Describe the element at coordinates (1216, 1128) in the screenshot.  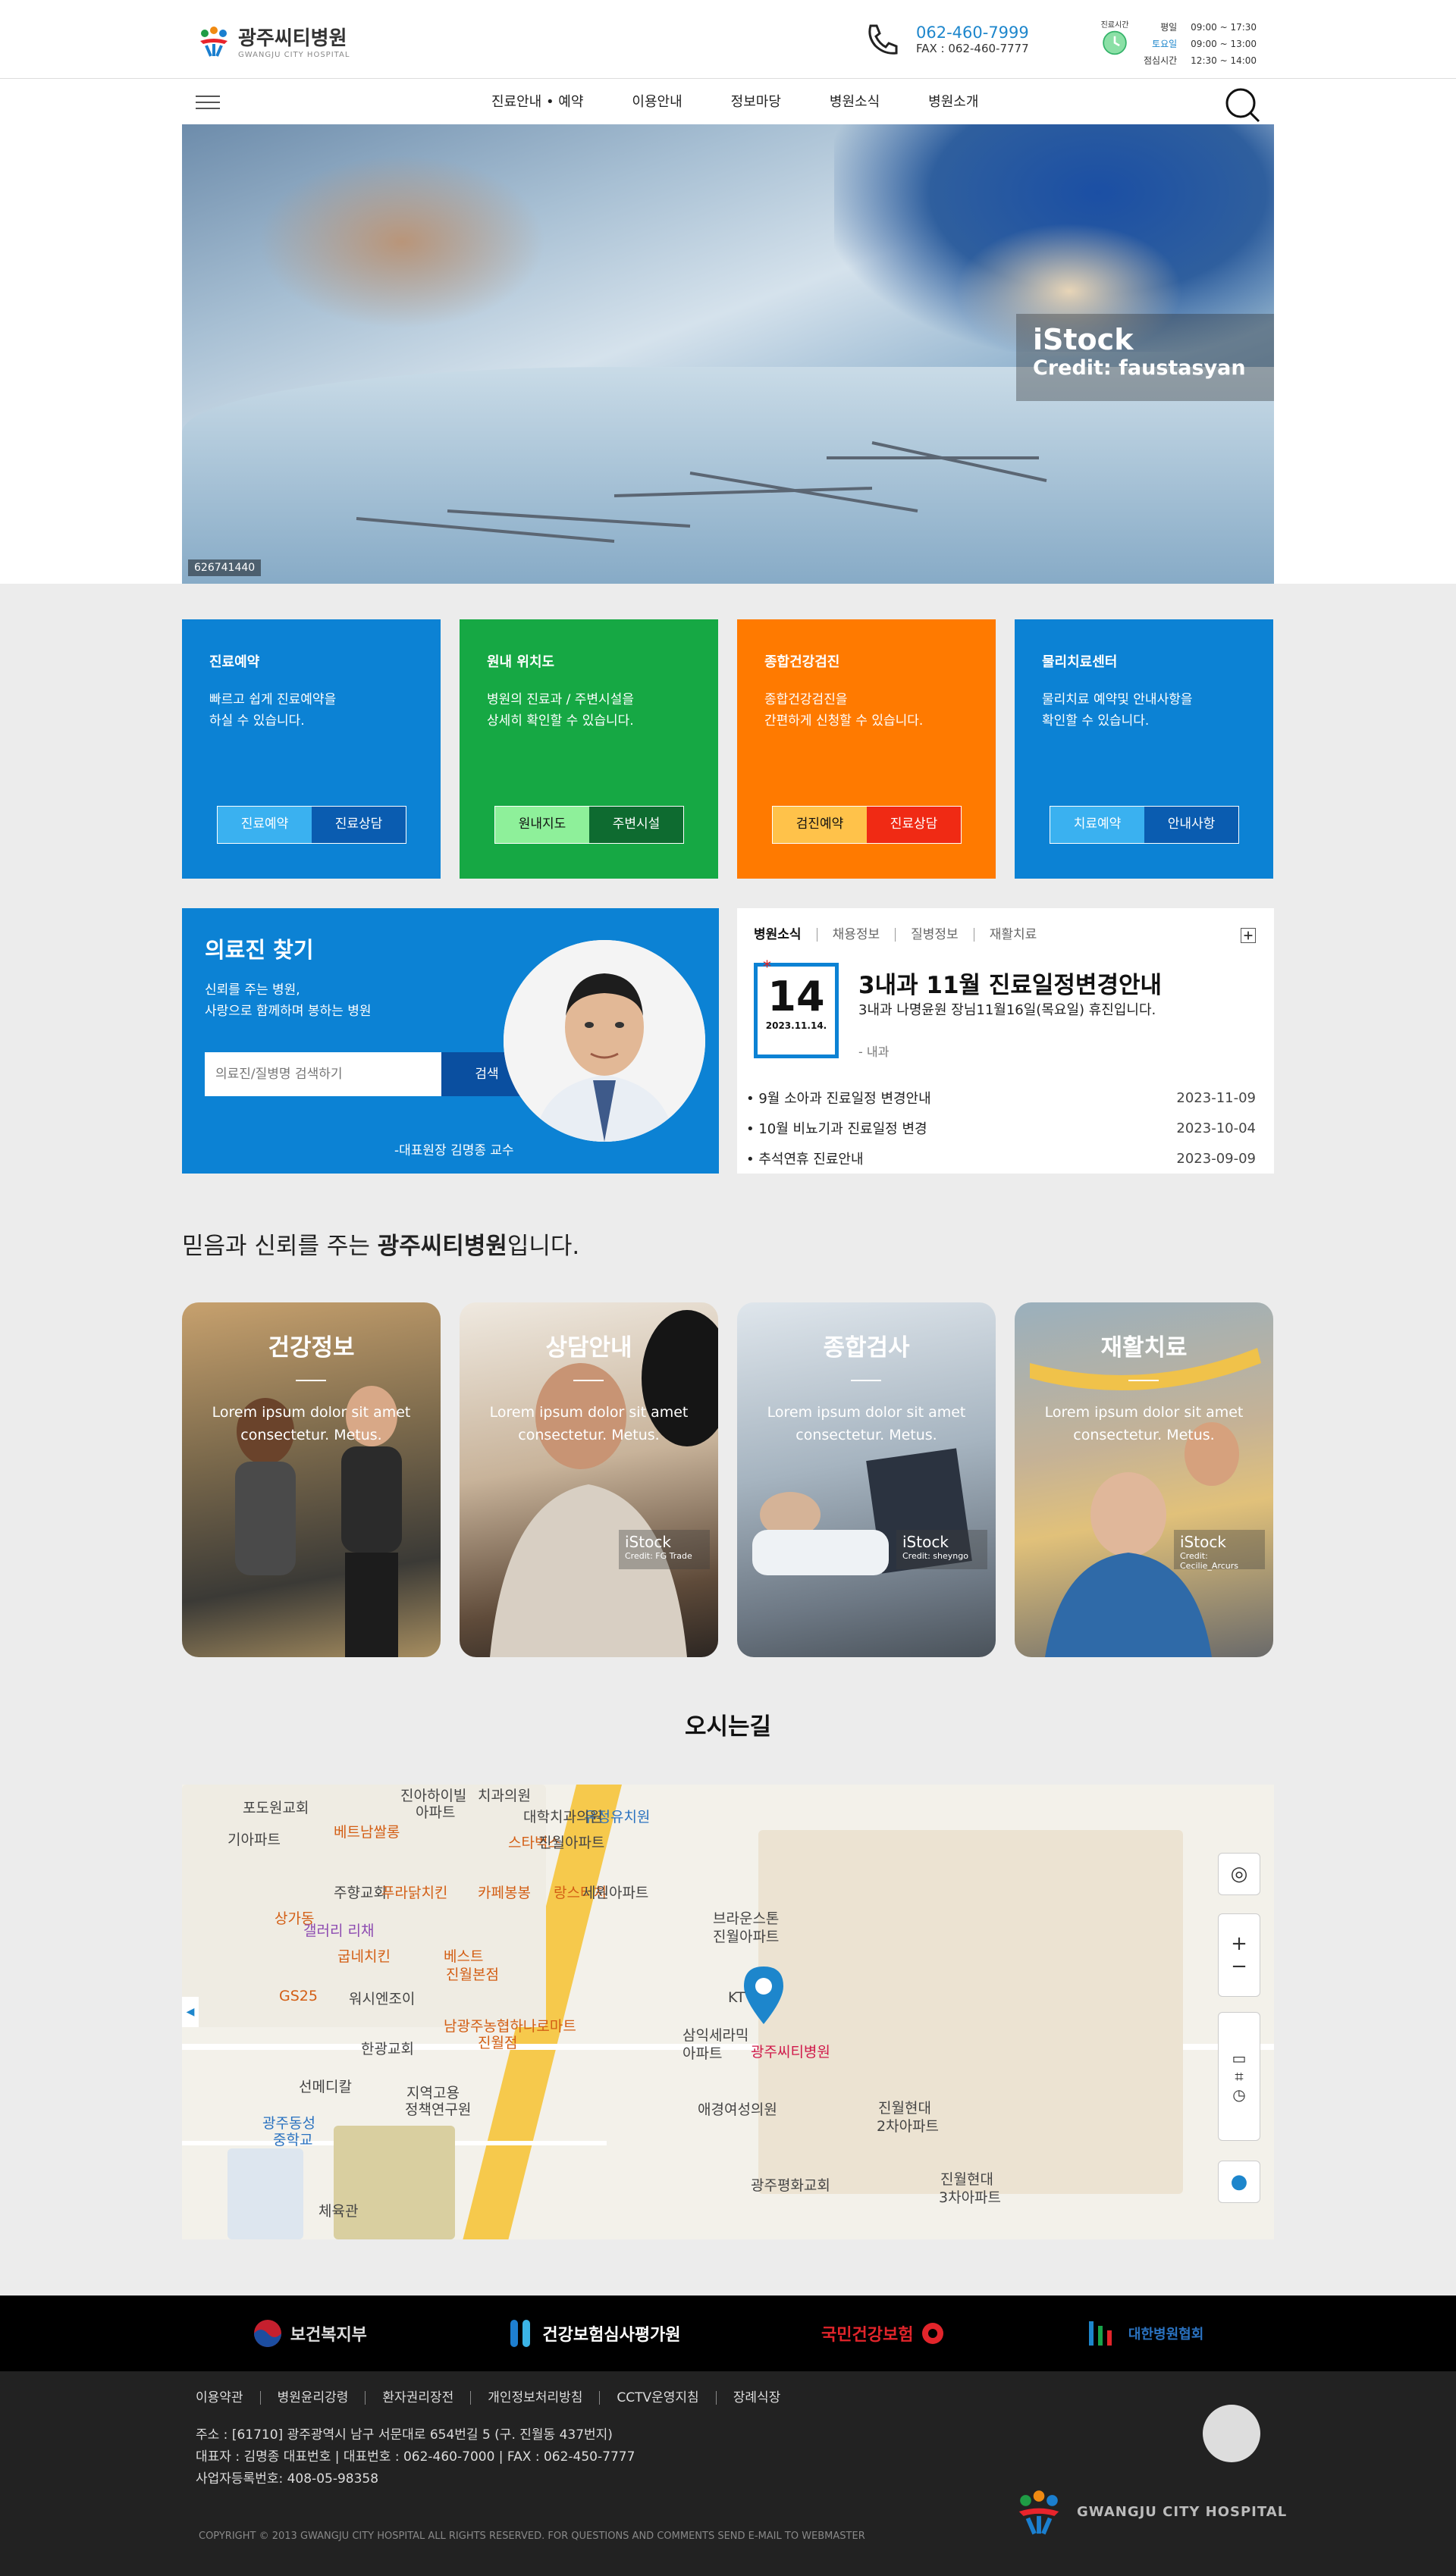
I see `news-item-date: 2023-10-04` at that location.